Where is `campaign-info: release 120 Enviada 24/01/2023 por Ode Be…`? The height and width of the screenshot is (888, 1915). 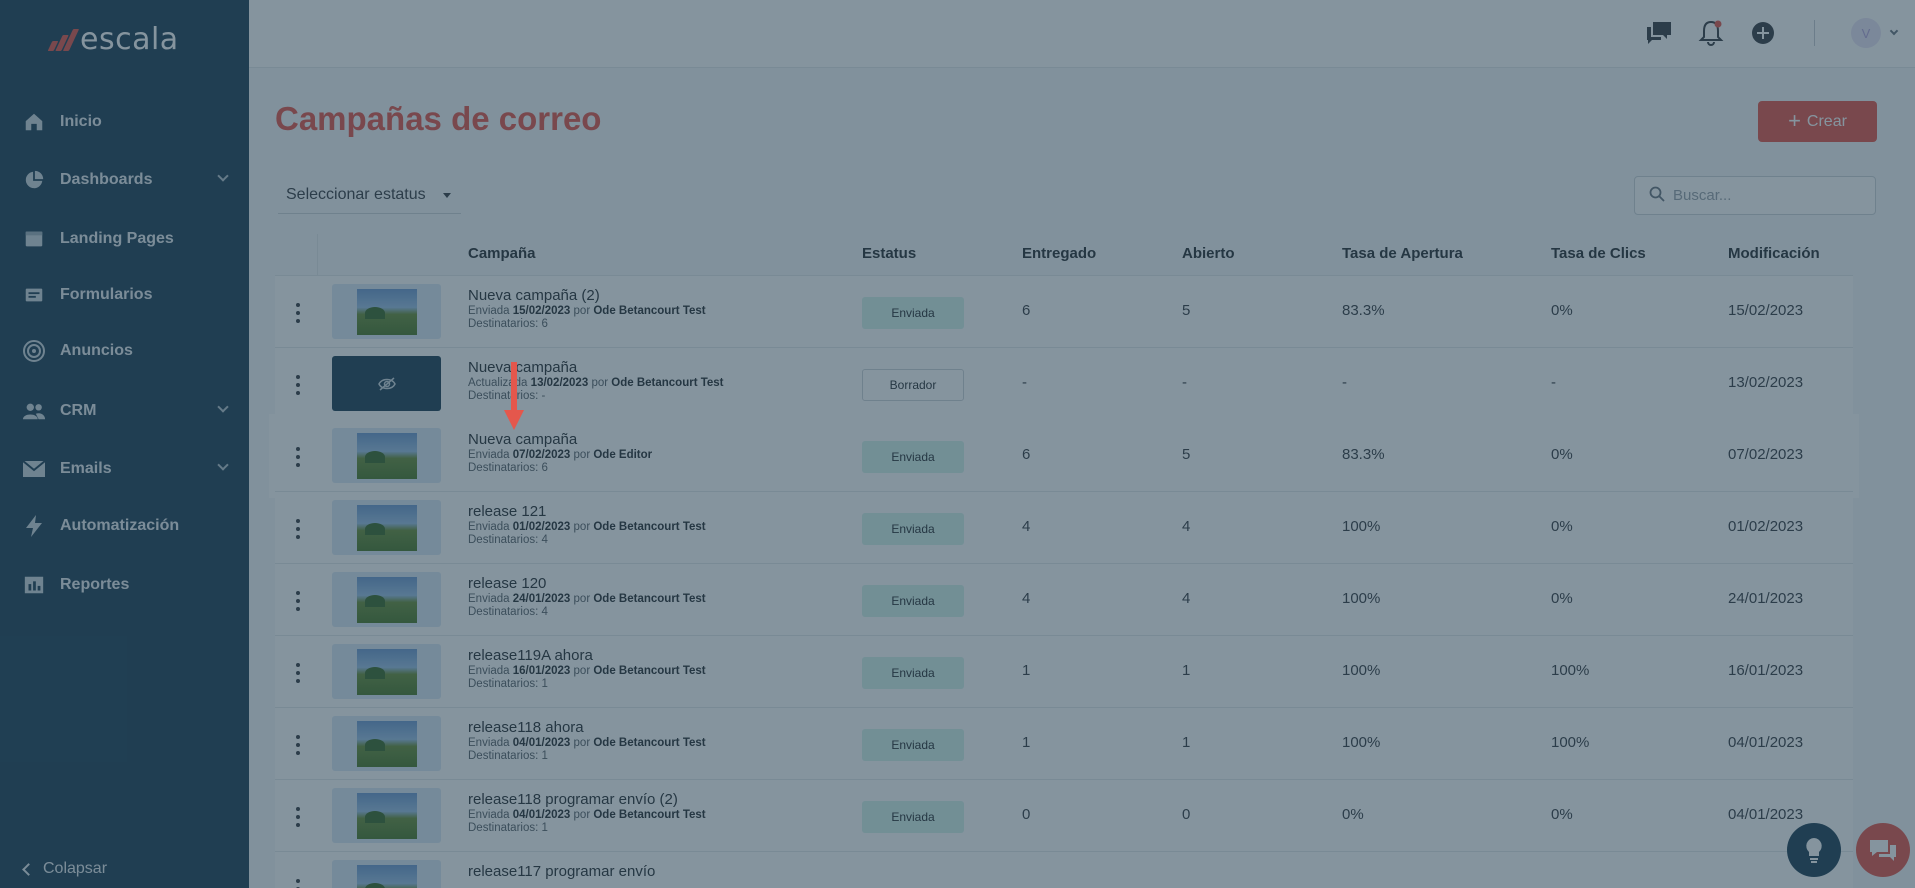
campaign-info: release 120 Enviada 24/01/2023 por Ode Be… is located at coordinates (587, 596).